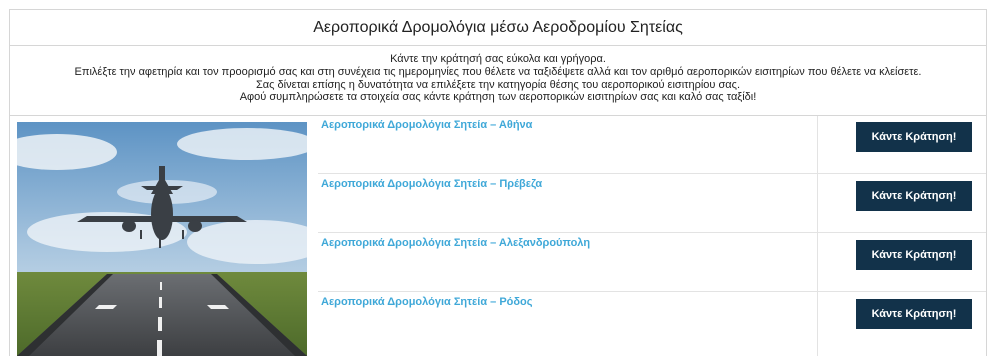 The width and height of the screenshot is (997, 356). I want to click on book-button-athens: Κάντε Κράτηση!, so click(914, 137).